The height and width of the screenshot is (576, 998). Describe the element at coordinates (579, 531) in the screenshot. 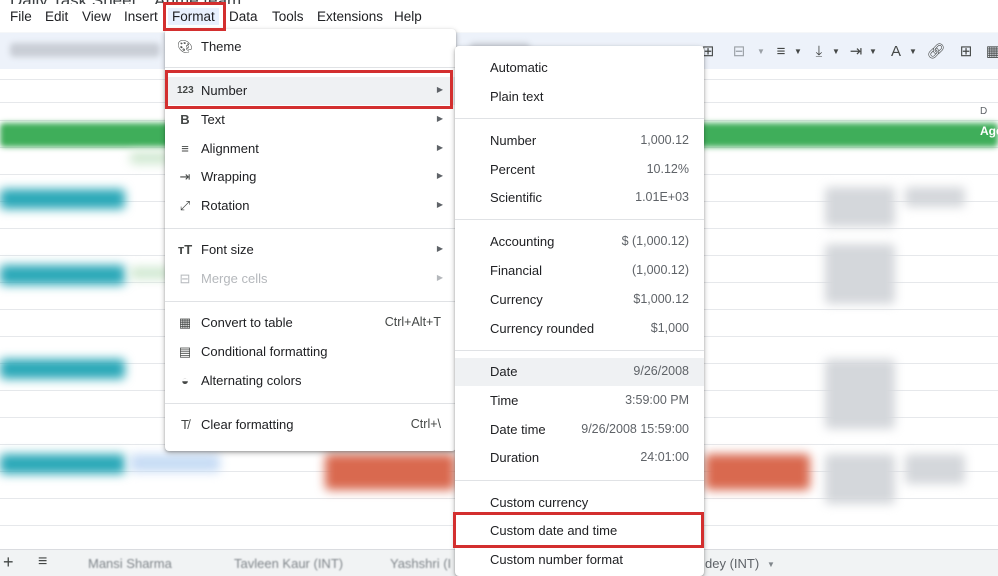

I see `number-item-custom-date-and-time: Custom date and time` at that location.